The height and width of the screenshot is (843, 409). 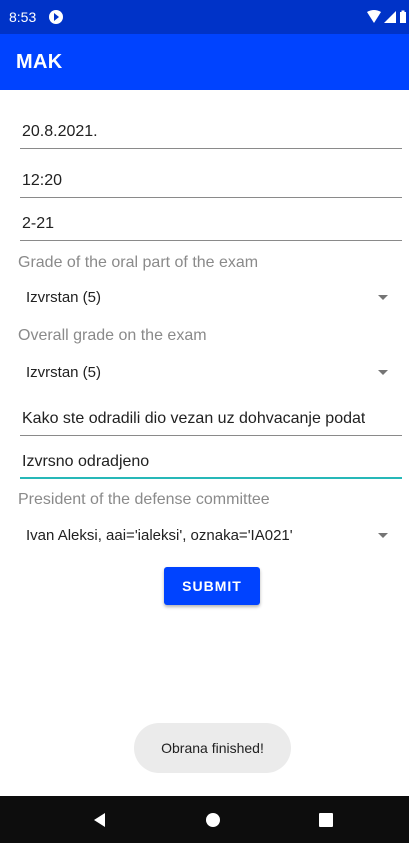 What do you see at coordinates (144, 499) in the screenshot?
I see `president-label: President of the defense committee` at bounding box center [144, 499].